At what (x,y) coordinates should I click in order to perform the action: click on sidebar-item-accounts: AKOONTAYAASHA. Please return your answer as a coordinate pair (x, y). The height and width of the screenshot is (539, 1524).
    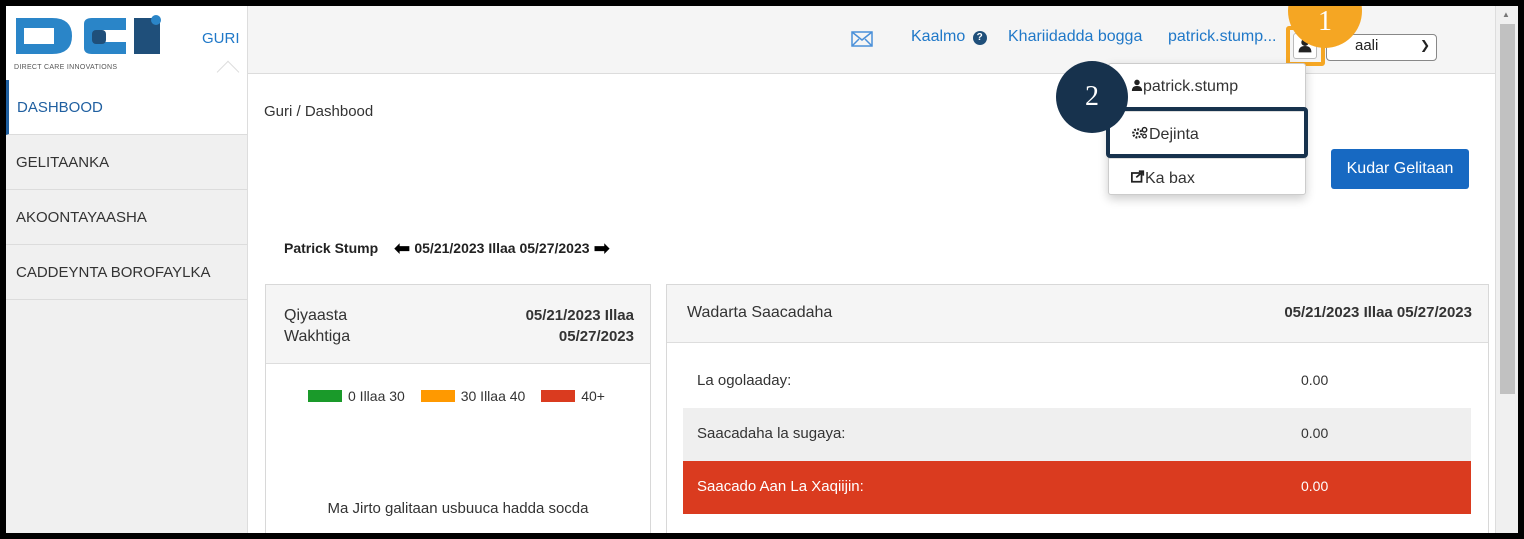
    Looking at the image, I should click on (126, 217).